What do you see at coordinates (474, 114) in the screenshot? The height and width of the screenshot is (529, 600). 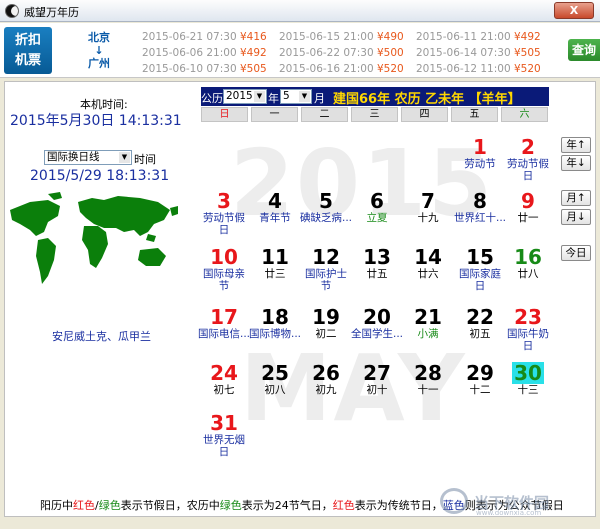 I see `weekday-label: 五` at bounding box center [474, 114].